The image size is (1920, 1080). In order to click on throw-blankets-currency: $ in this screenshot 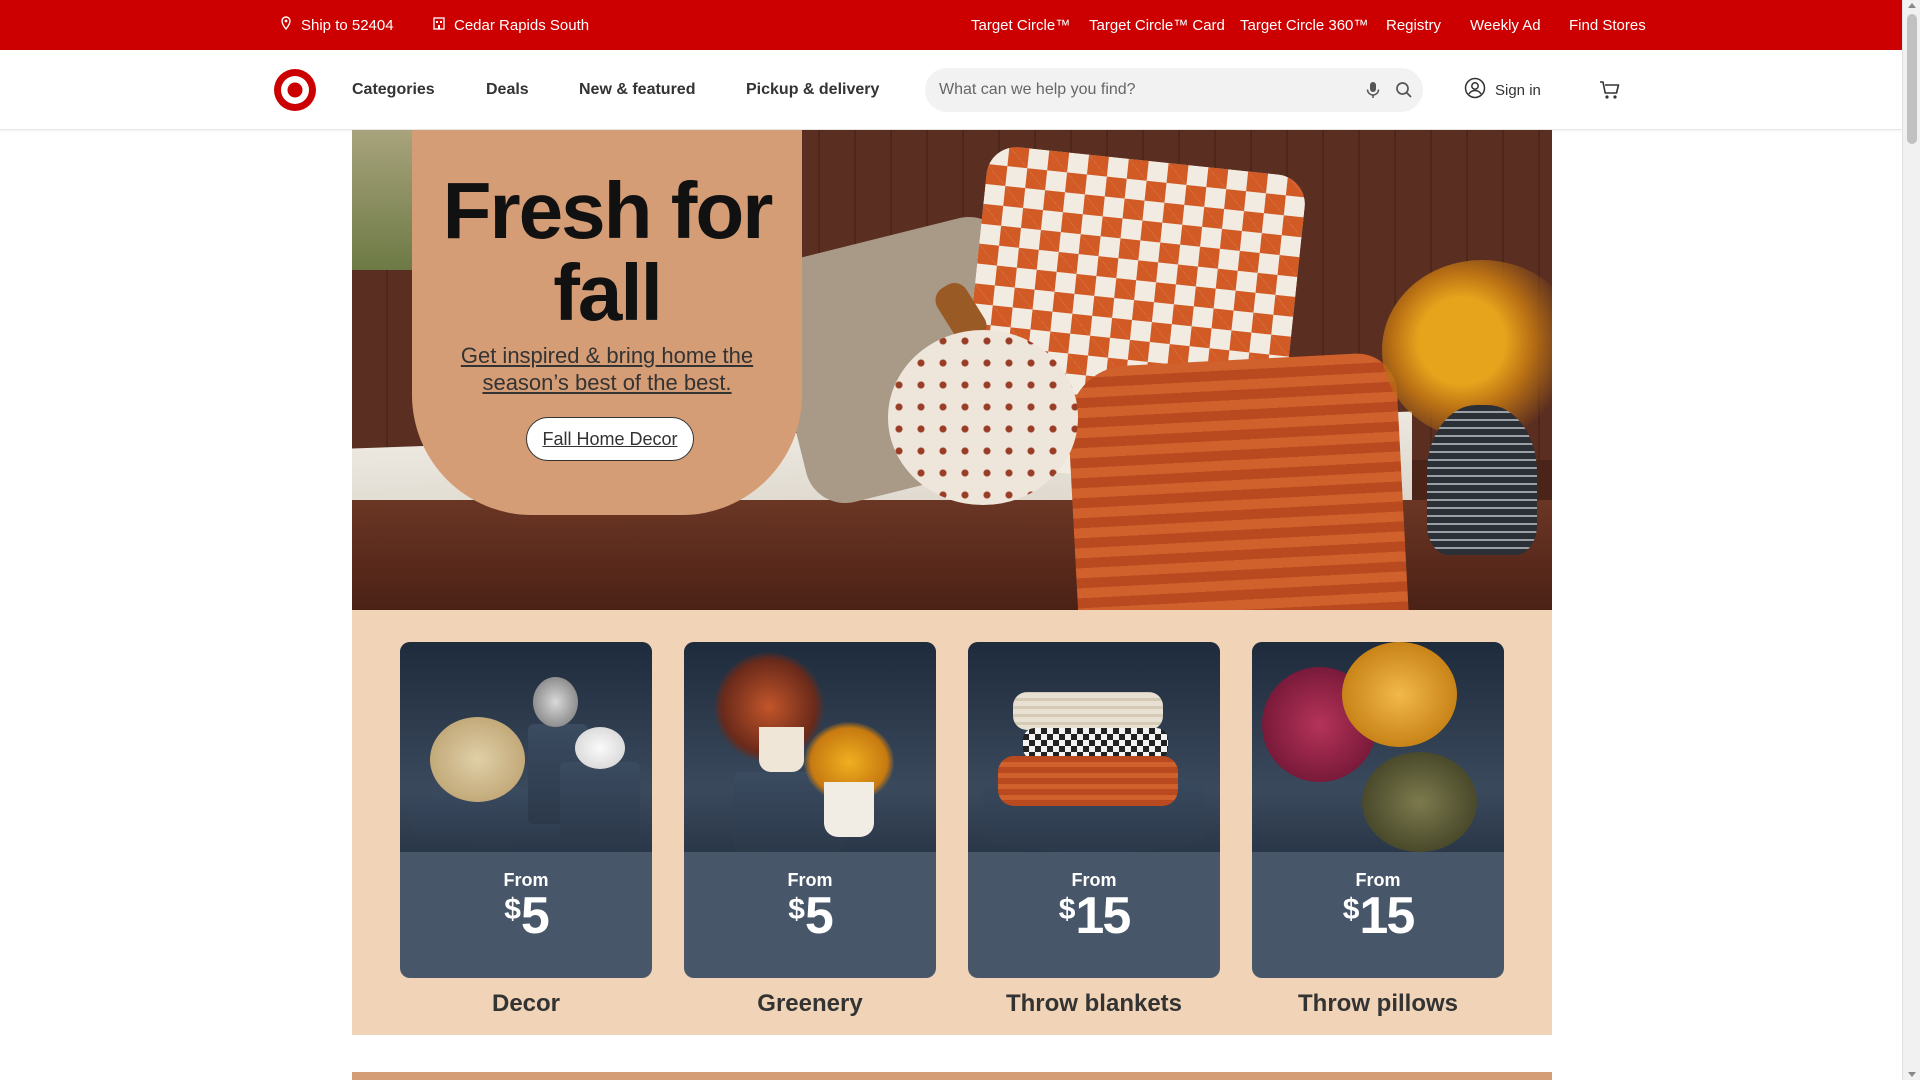, I will do `click(1067, 909)`.